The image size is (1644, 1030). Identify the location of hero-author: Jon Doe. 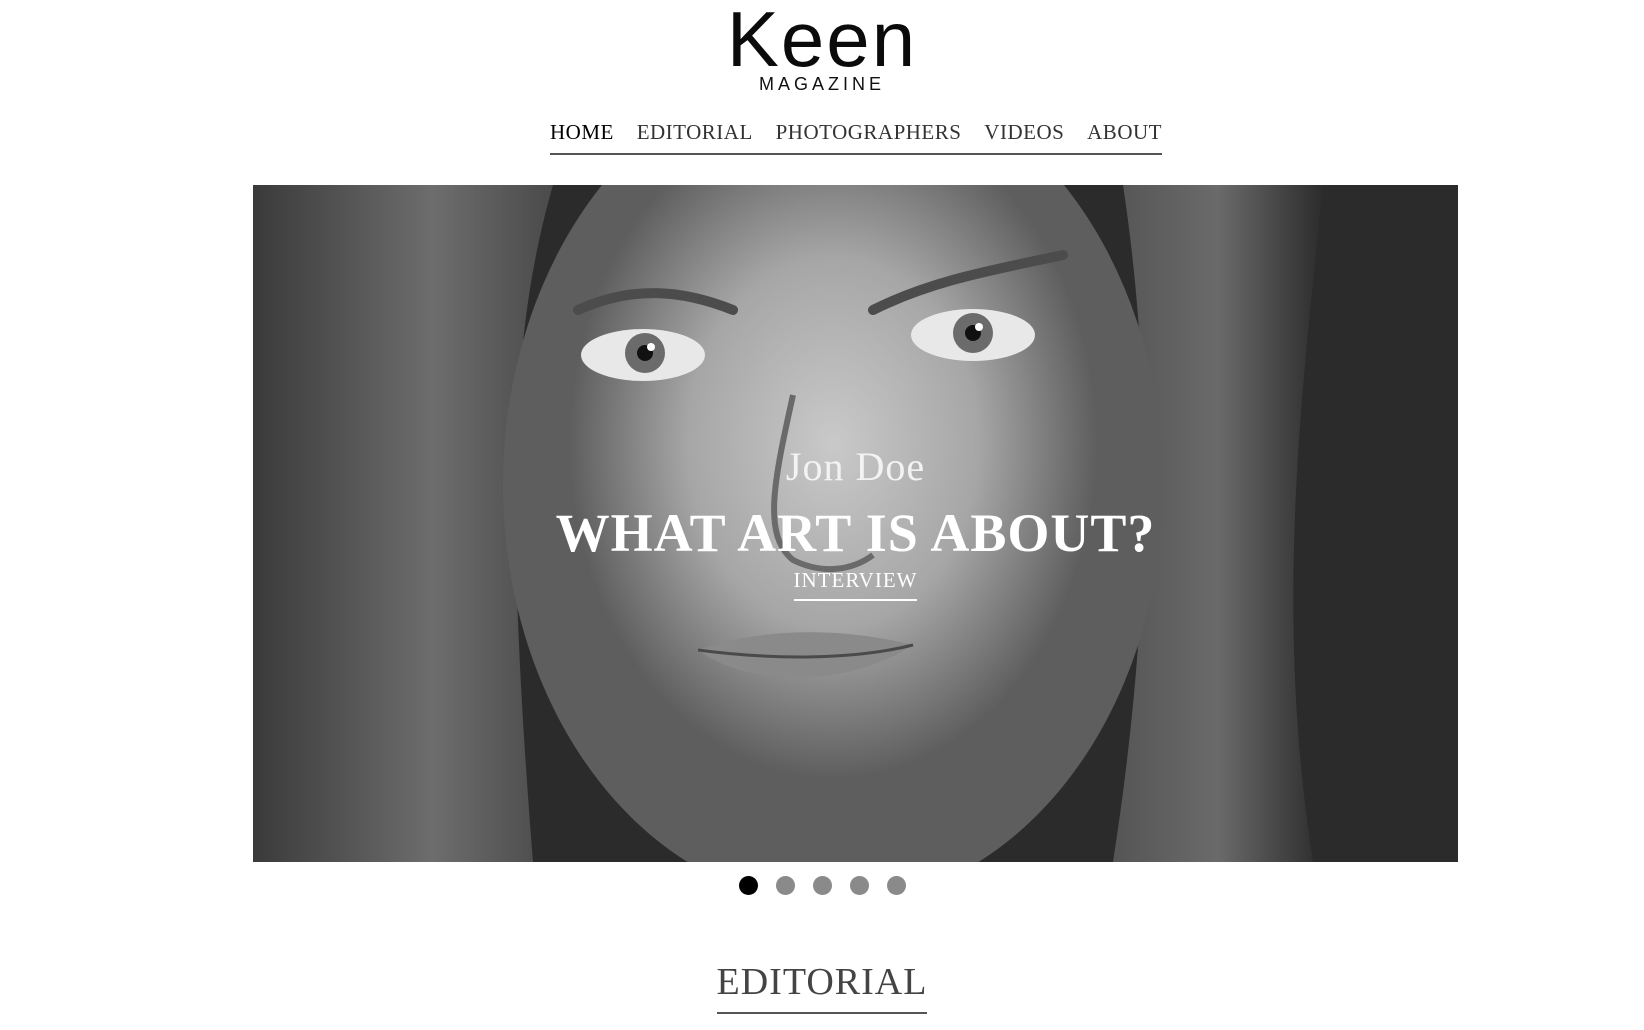
(855, 466).